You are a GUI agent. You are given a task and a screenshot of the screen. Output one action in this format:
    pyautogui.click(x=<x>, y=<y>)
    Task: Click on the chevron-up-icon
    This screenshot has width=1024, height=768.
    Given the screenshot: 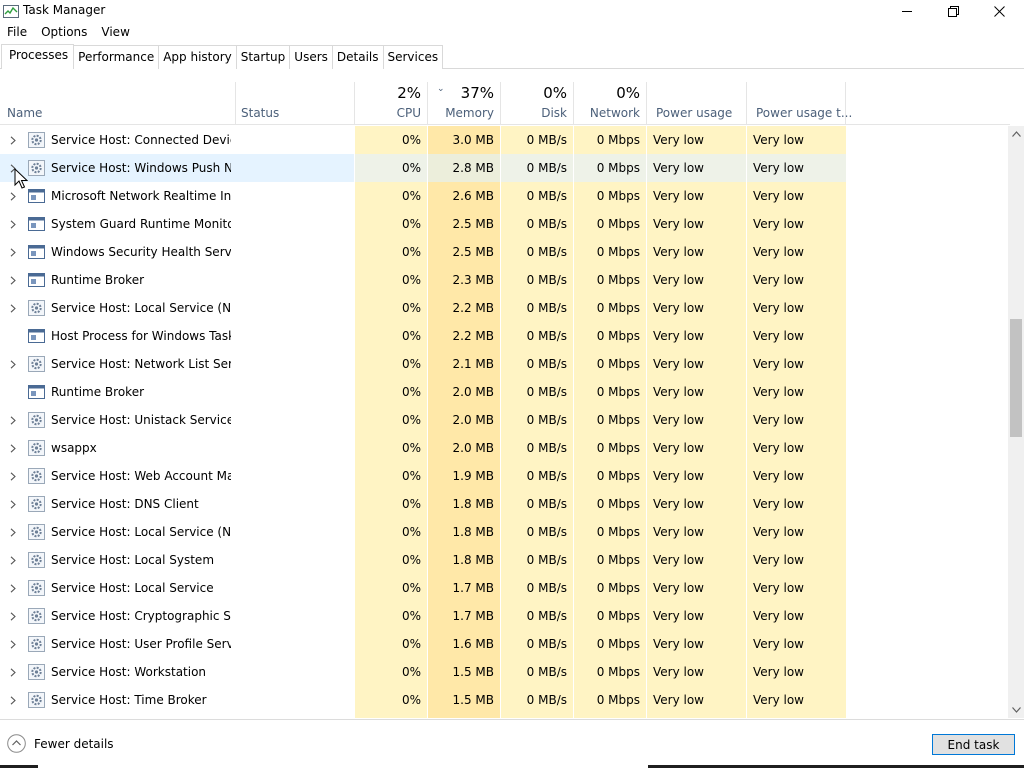 What is the action you would take?
    pyautogui.click(x=1016, y=134)
    